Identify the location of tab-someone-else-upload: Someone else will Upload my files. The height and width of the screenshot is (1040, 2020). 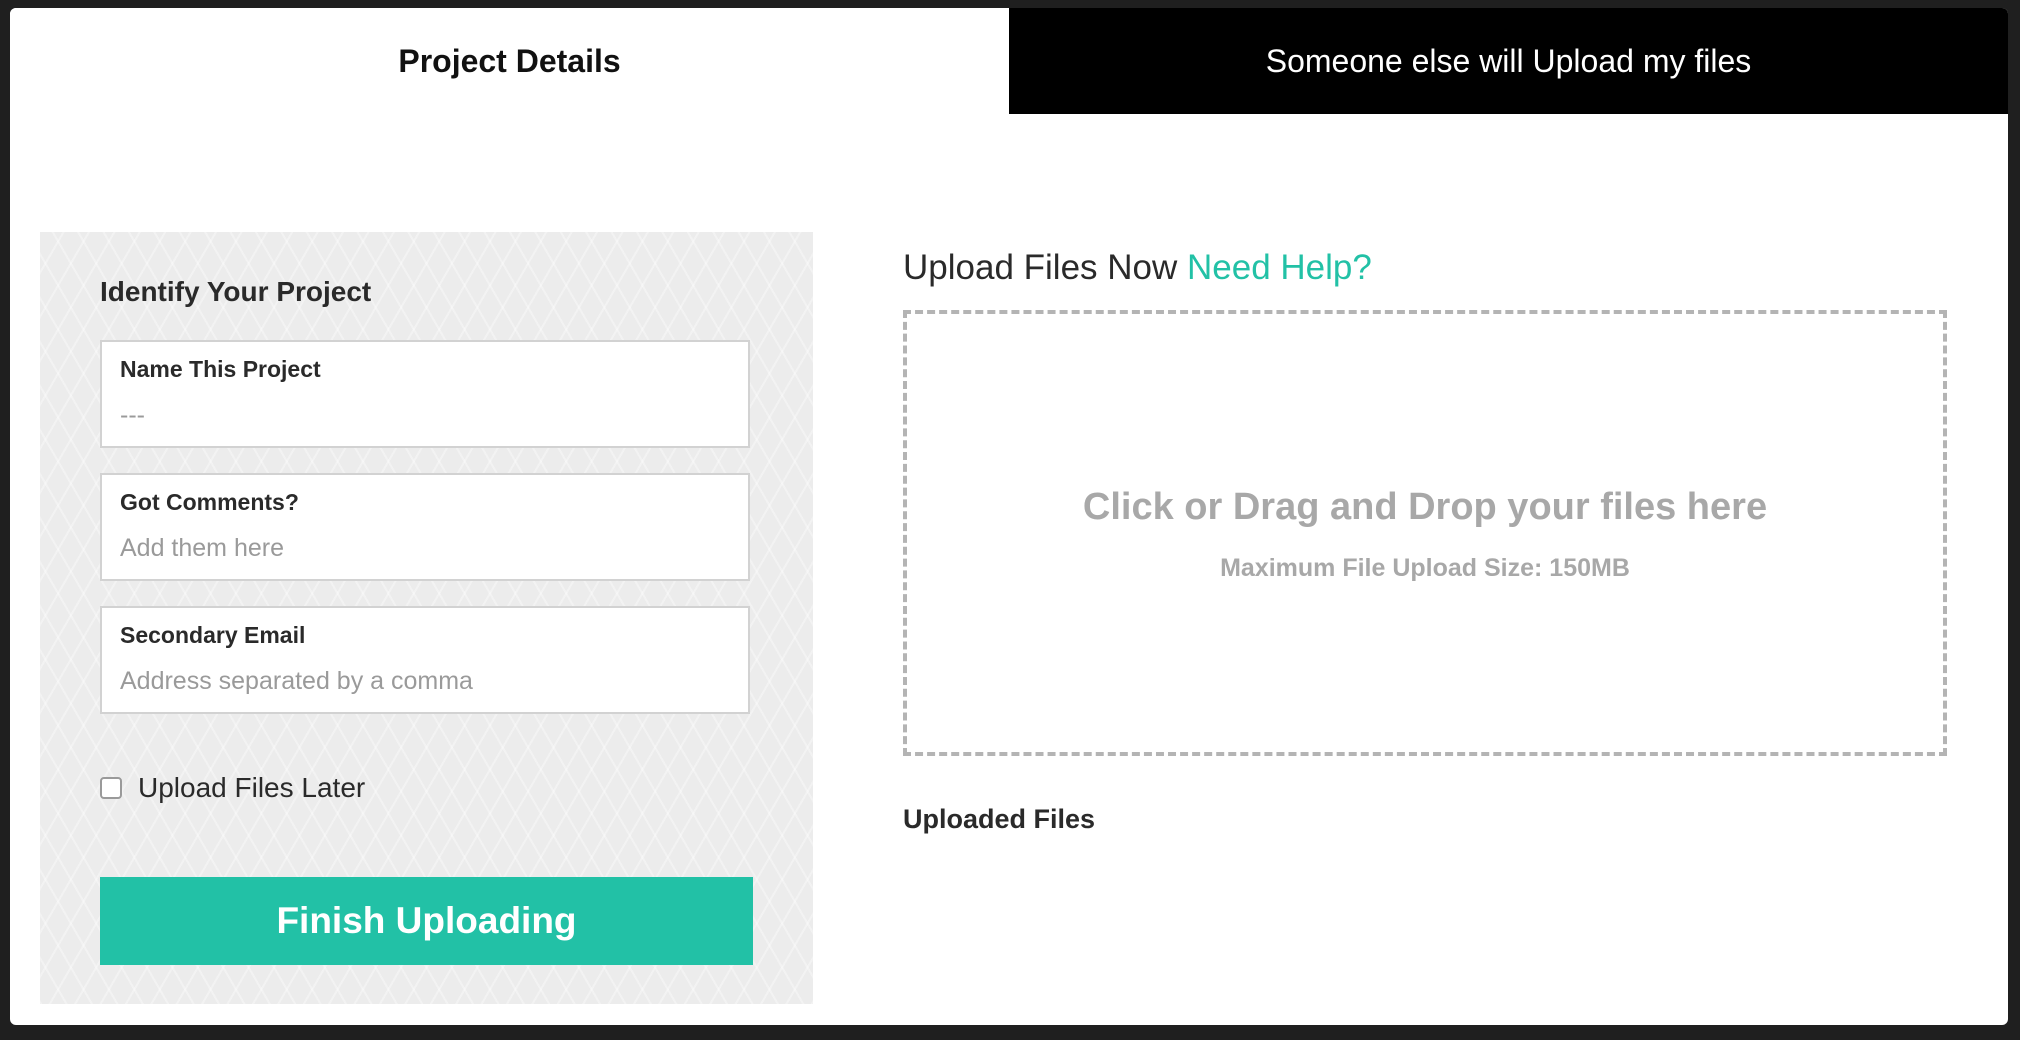
(1508, 61).